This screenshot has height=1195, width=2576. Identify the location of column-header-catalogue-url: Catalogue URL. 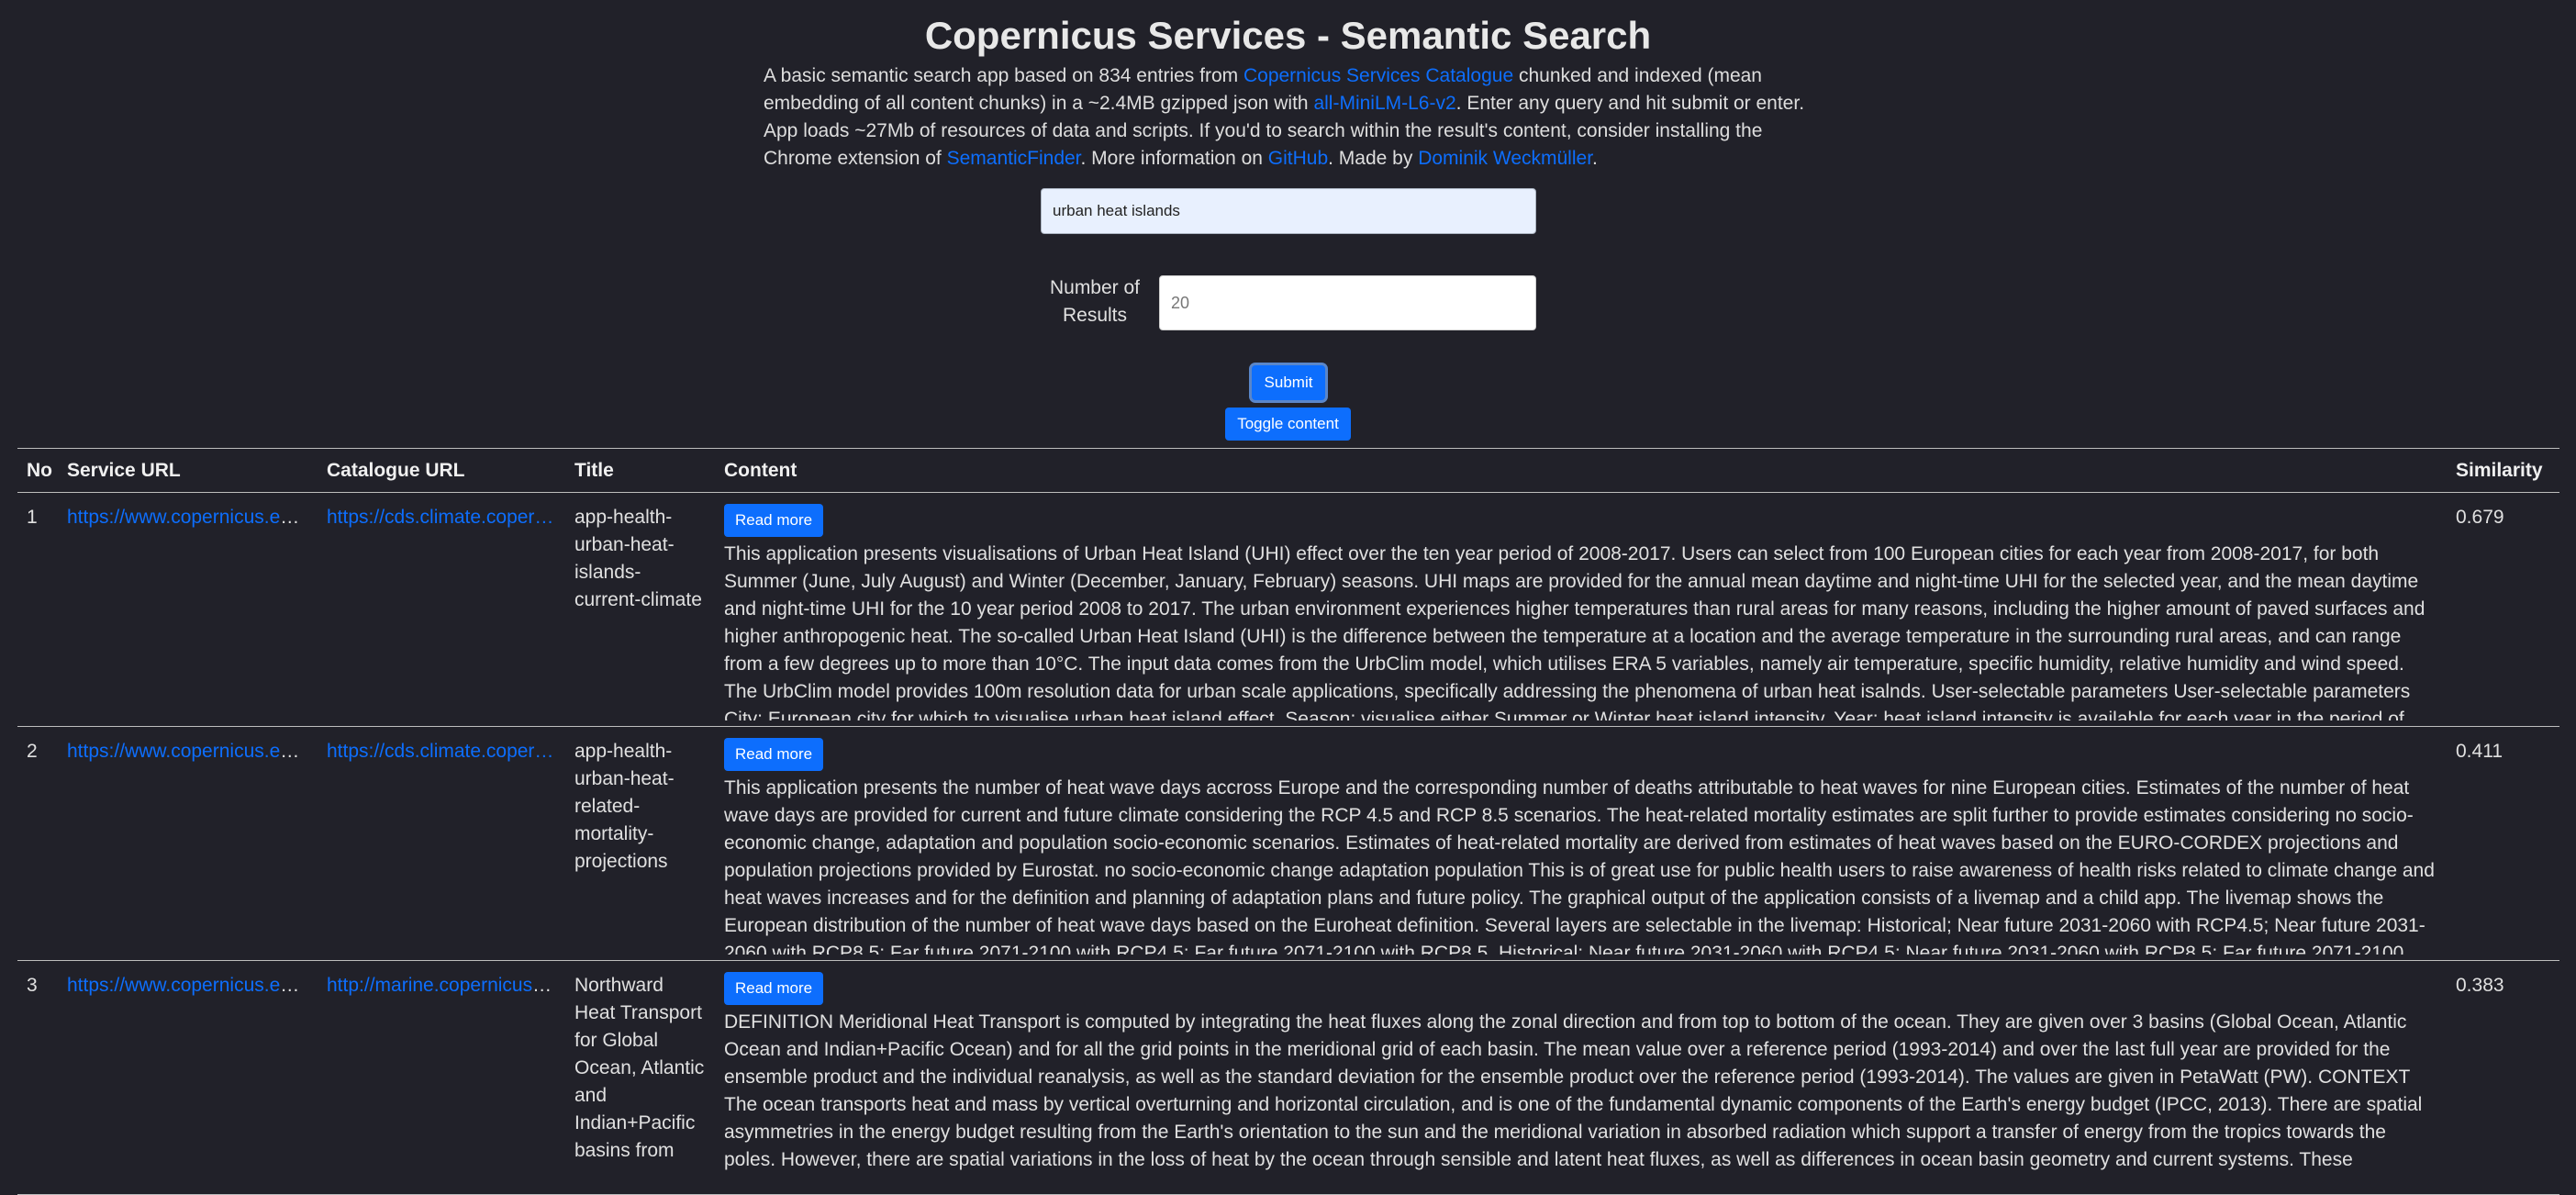
(442, 470).